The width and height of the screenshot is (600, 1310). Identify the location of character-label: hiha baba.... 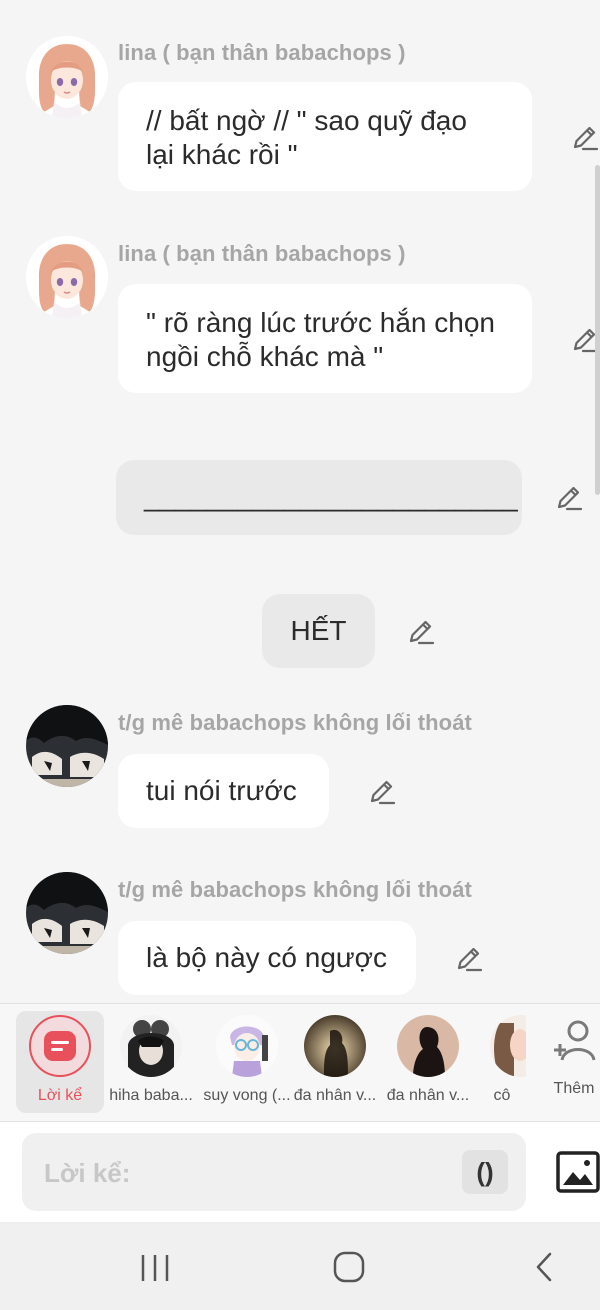
(151, 1095).